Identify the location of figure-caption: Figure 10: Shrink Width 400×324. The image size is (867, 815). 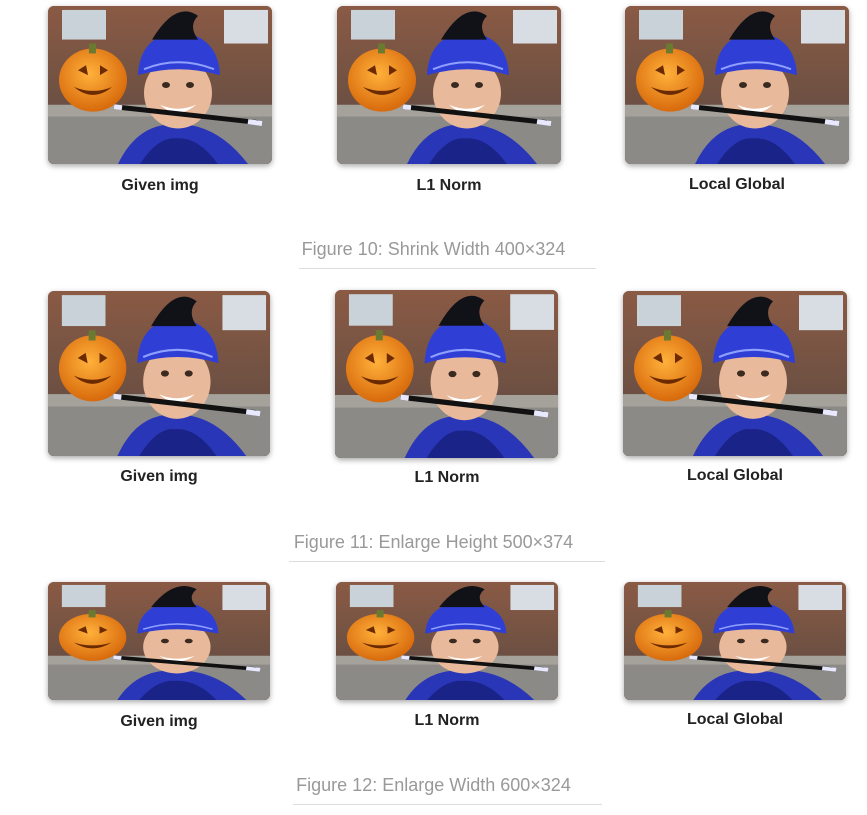
(433, 249).